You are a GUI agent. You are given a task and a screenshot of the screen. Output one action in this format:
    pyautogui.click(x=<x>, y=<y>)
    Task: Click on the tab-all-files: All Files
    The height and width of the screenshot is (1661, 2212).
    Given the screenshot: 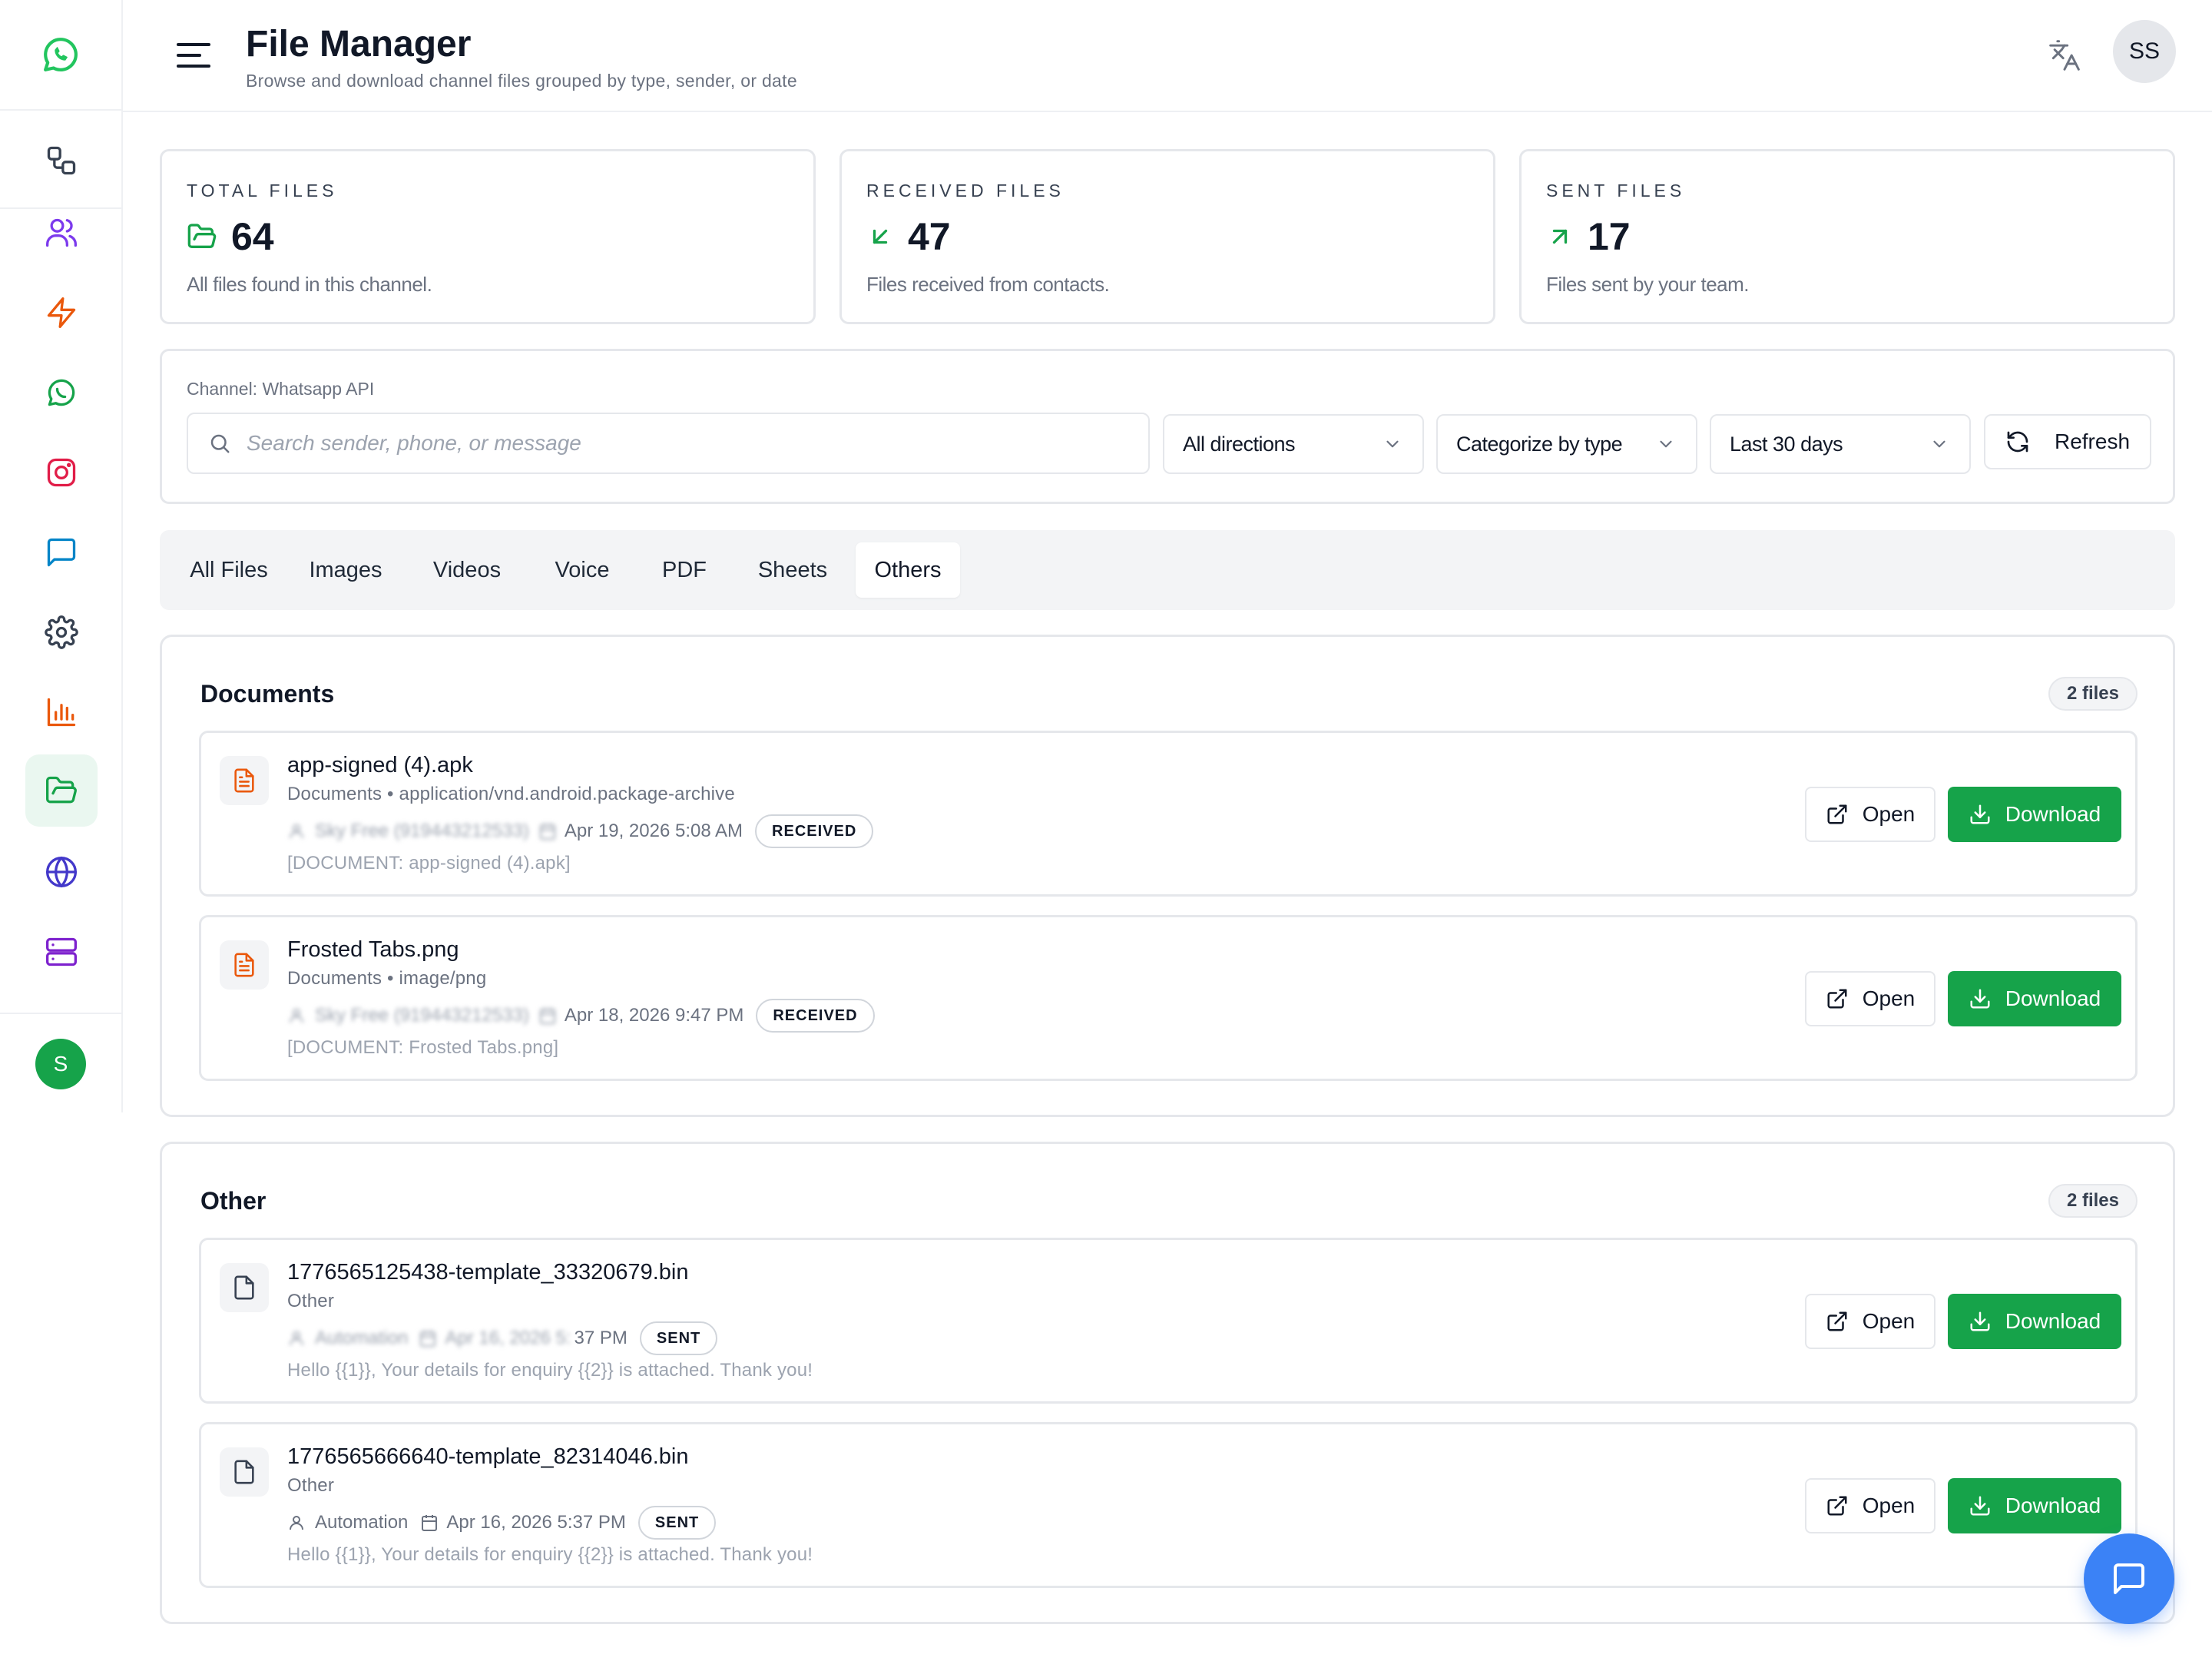 What is the action you would take?
    pyautogui.click(x=229, y=570)
    